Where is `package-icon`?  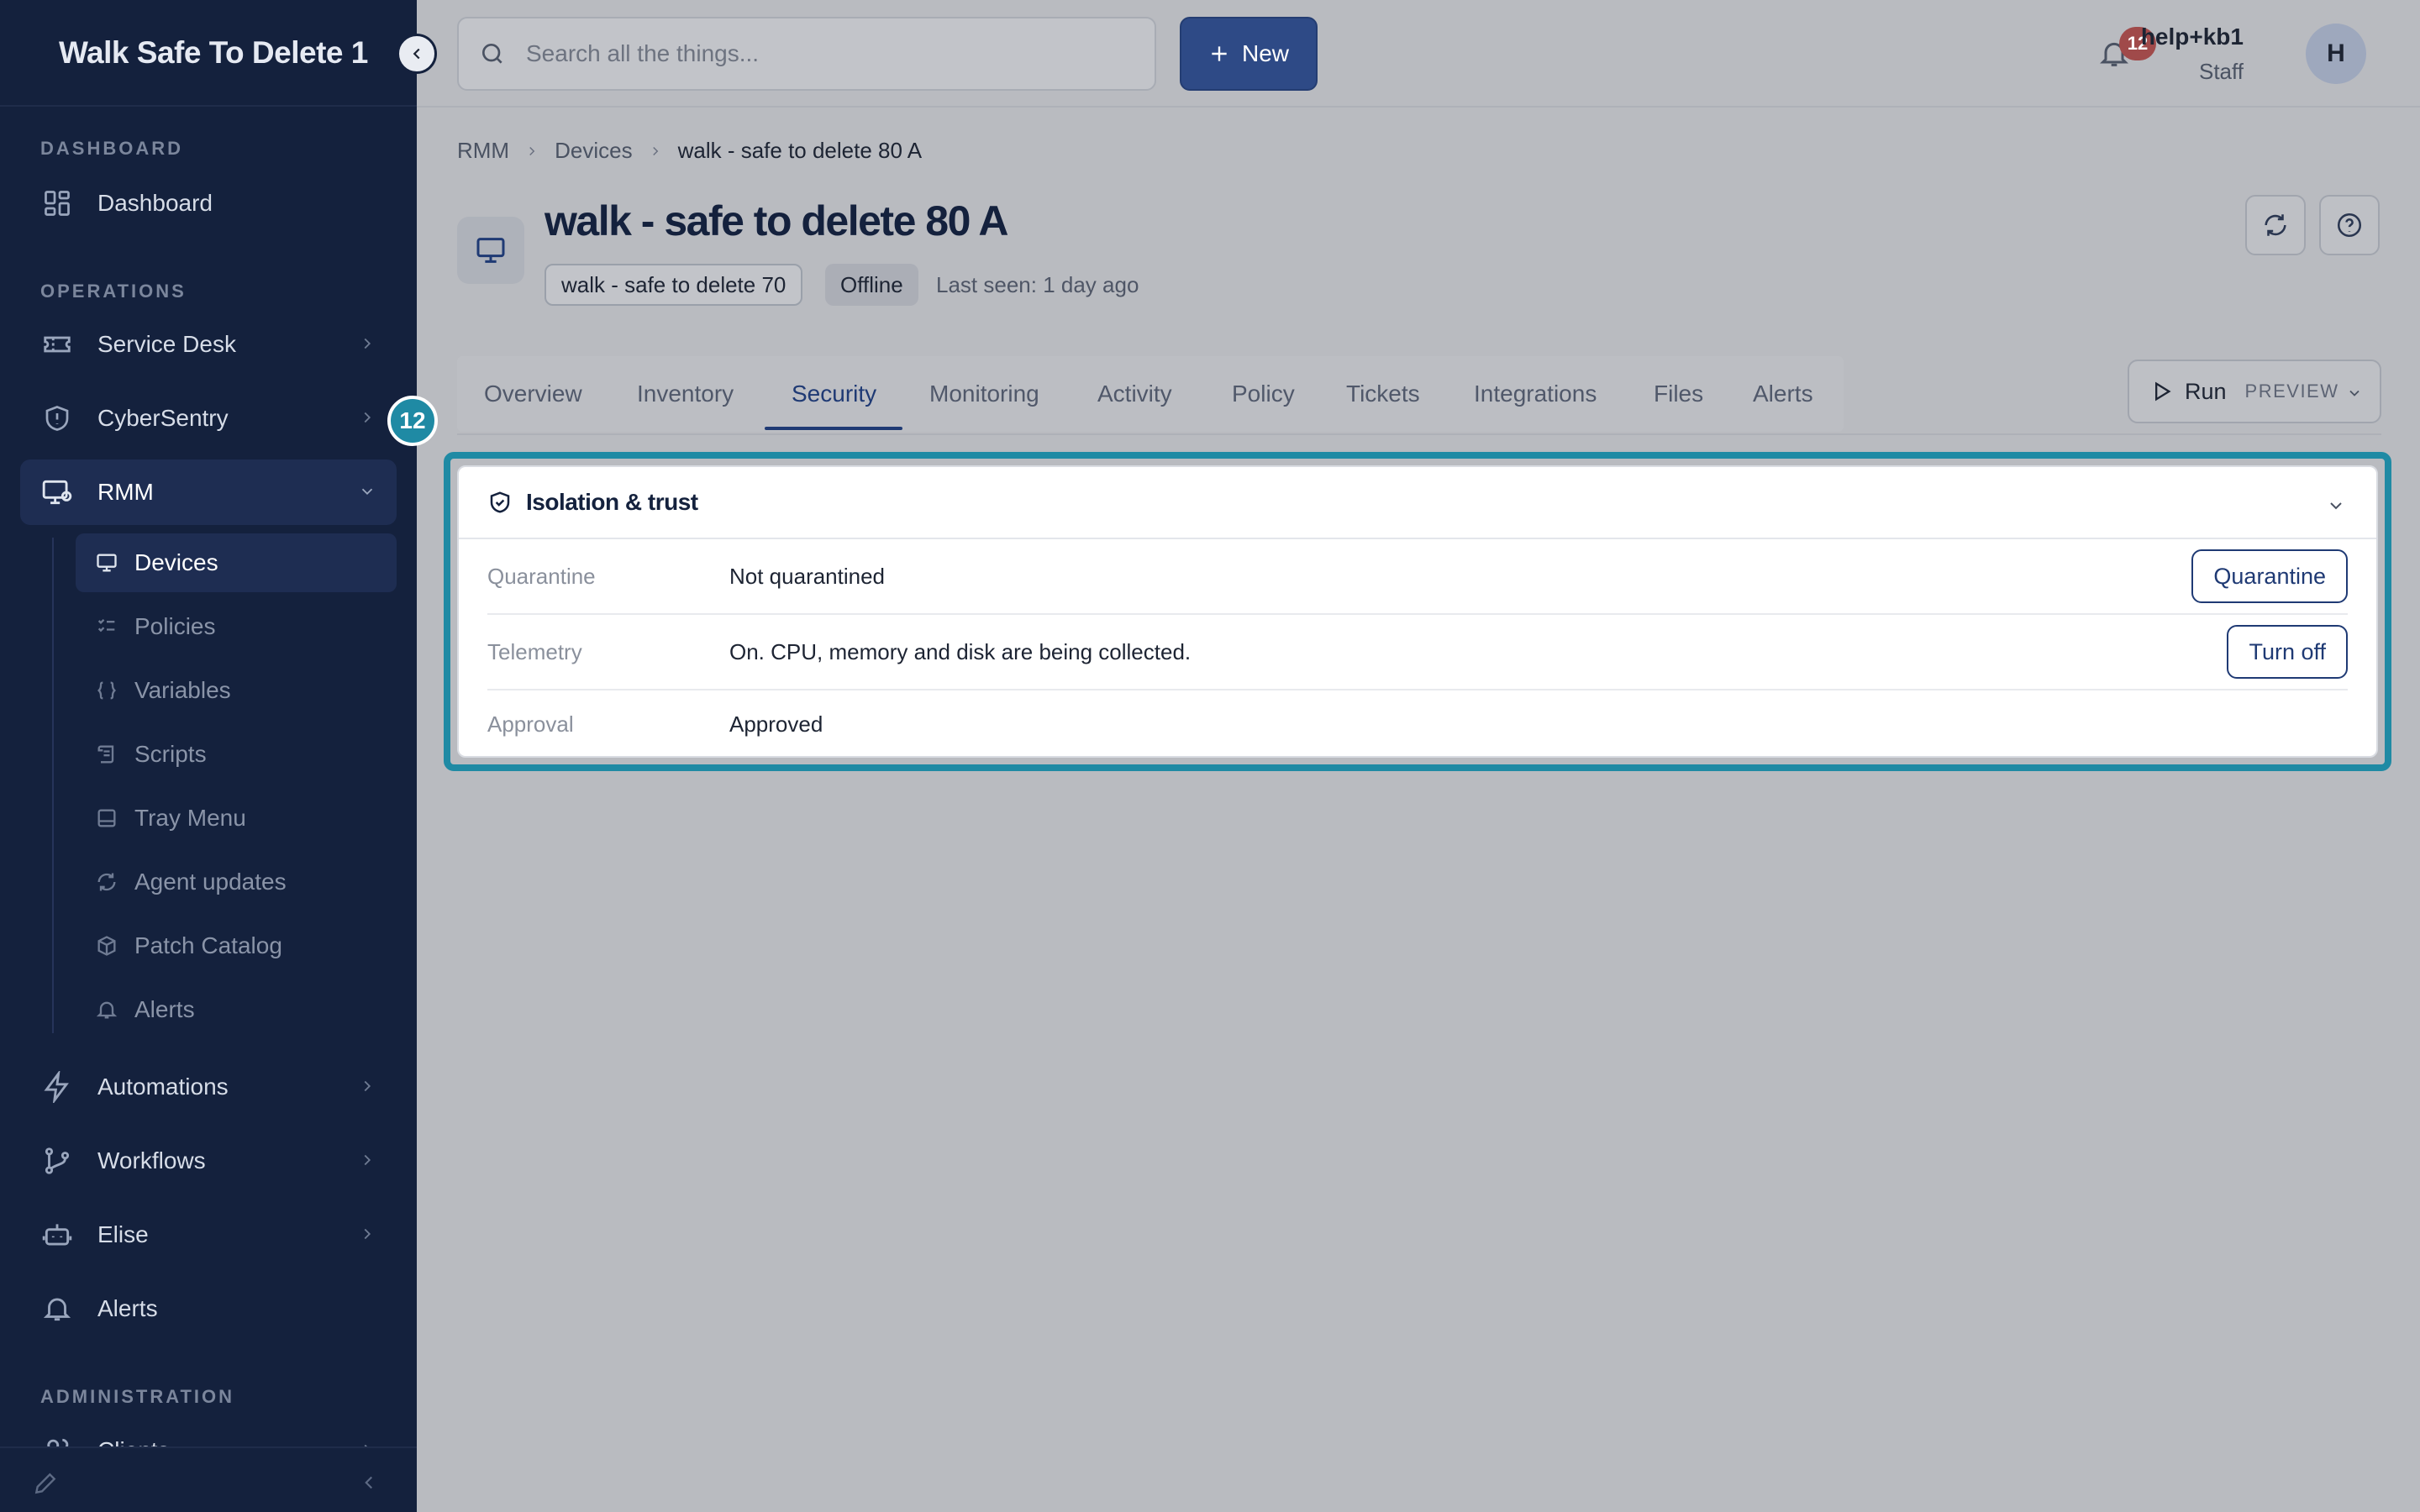 package-icon is located at coordinates (107, 945).